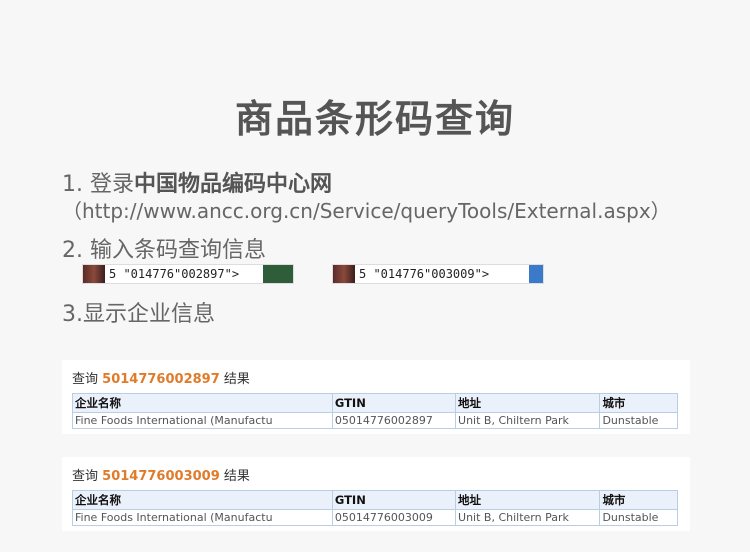 The image size is (750, 552). What do you see at coordinates (98, 184) in the screenshot?
I see `step-1-prefix: 1. 登录` at bounding box center [98, 184].